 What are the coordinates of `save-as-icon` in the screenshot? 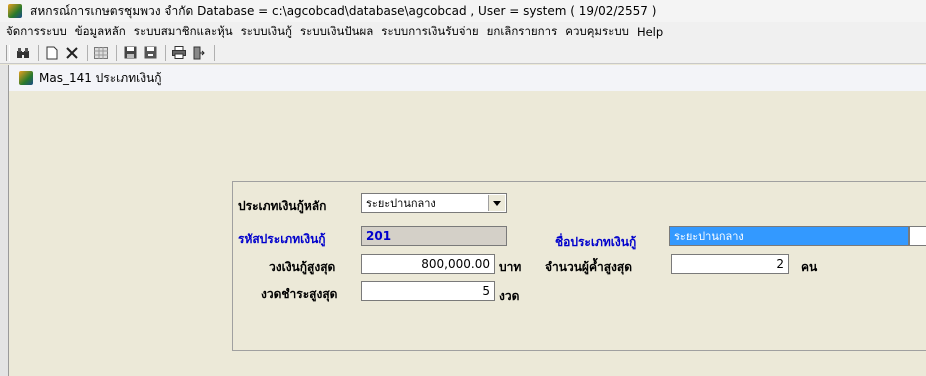 It's located at (150, 53).